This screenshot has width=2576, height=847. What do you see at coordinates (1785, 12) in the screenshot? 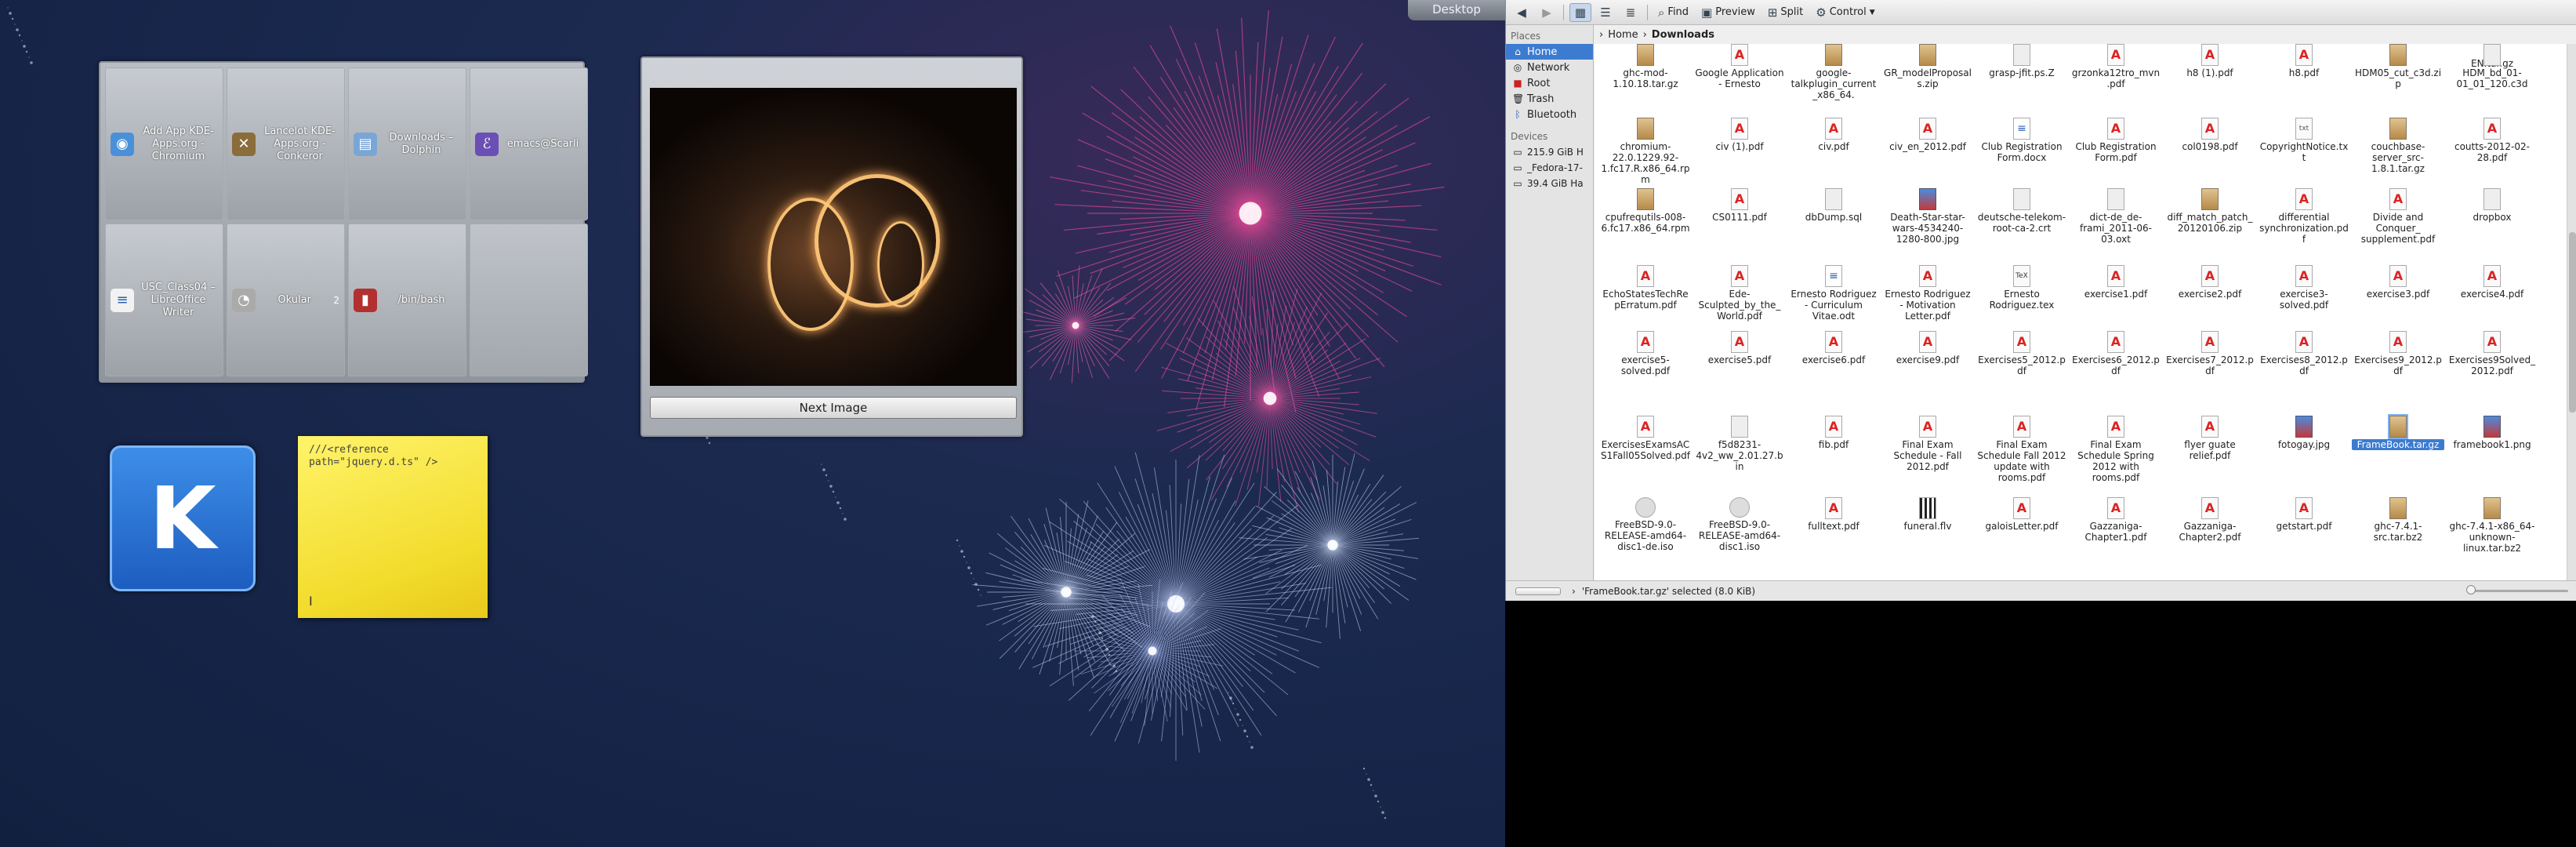
I see `split-button: ⊞ Split` at bounding box center [1785, 12].